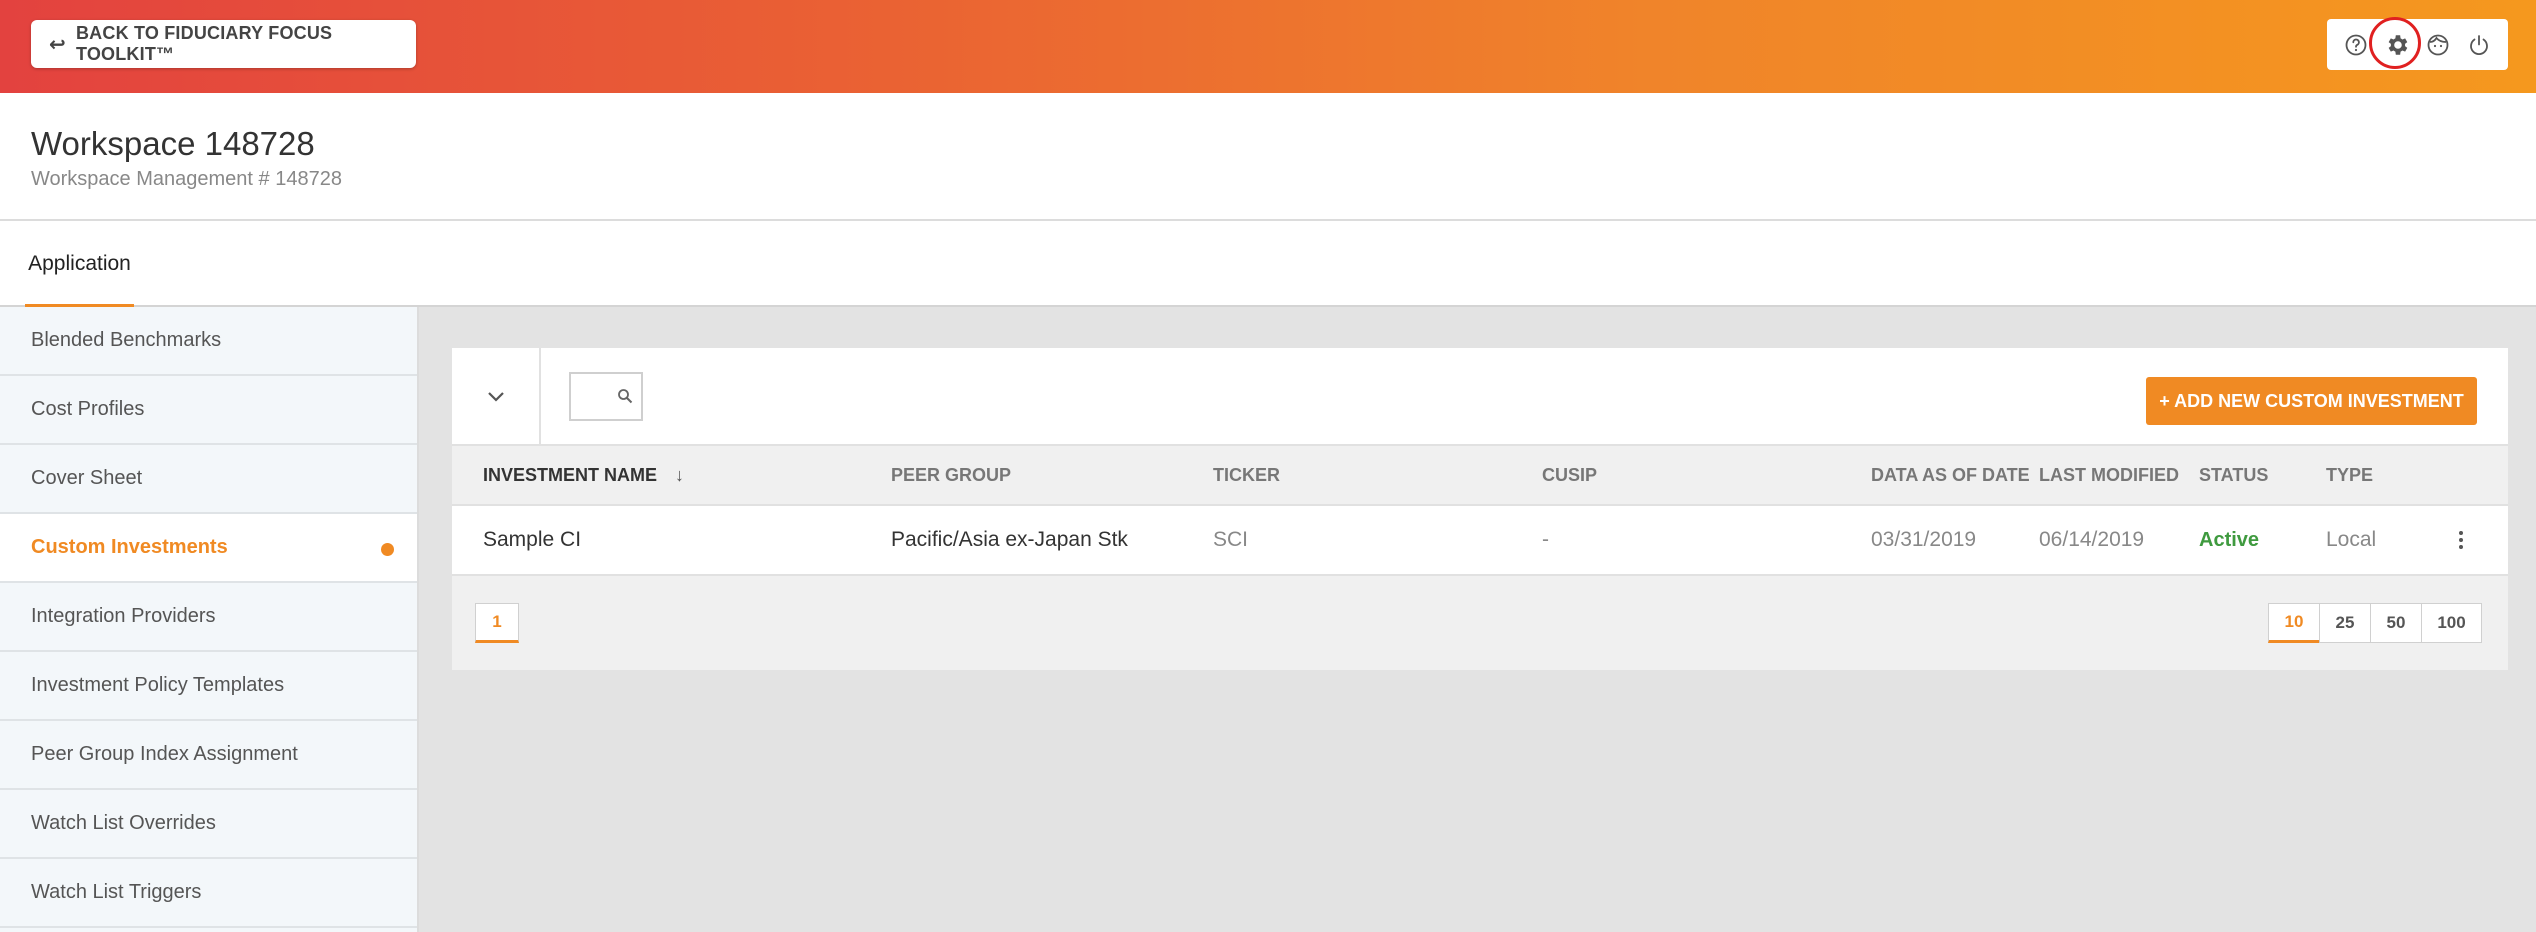 The width and height of the screenshot is (2536, 932). I want to click on back-button-label: BACK TO FIDUCIARY FOCUS TOOLKIT™, so click(204, 43).